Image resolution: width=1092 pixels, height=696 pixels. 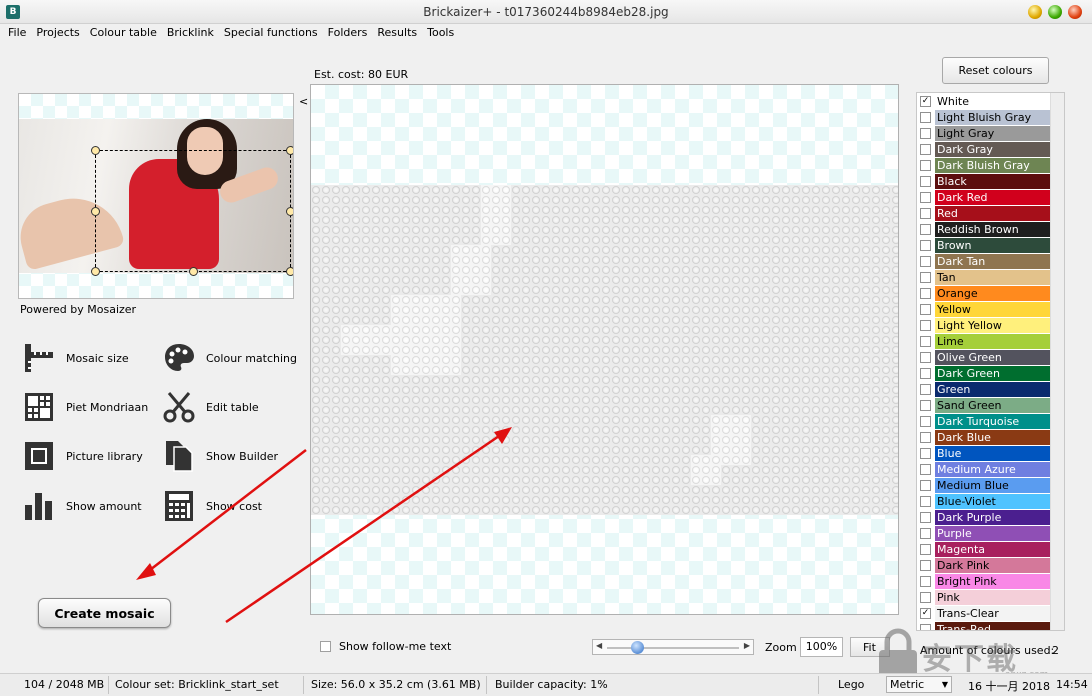 I want to click on crop-handle-right, so click(x=289, y=211).